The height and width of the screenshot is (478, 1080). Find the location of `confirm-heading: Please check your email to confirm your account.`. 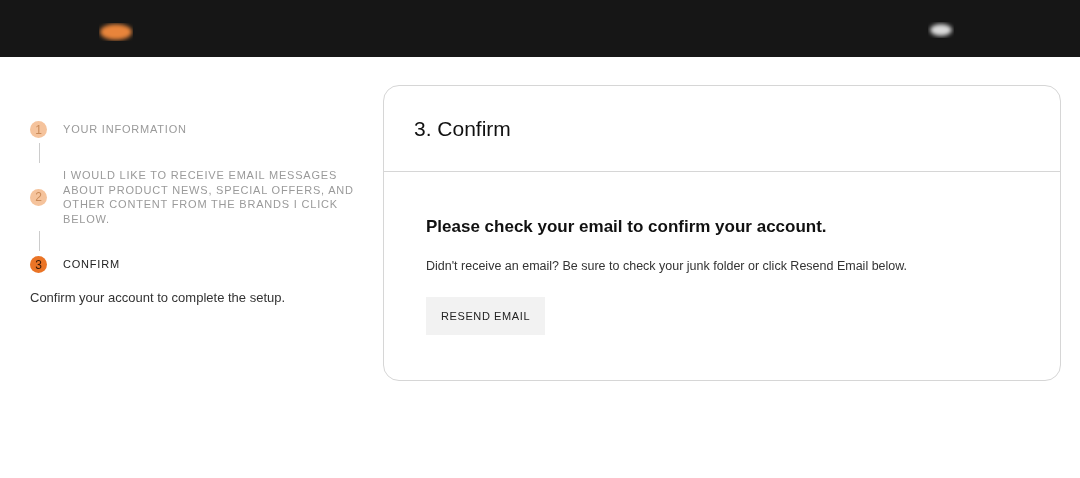

confirm-heading: Please check your email to confirm your account. is located at coordinates (627, 227).